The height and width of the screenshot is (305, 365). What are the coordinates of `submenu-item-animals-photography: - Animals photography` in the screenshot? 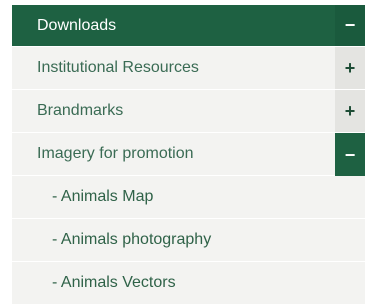 It's located at (188, 240).